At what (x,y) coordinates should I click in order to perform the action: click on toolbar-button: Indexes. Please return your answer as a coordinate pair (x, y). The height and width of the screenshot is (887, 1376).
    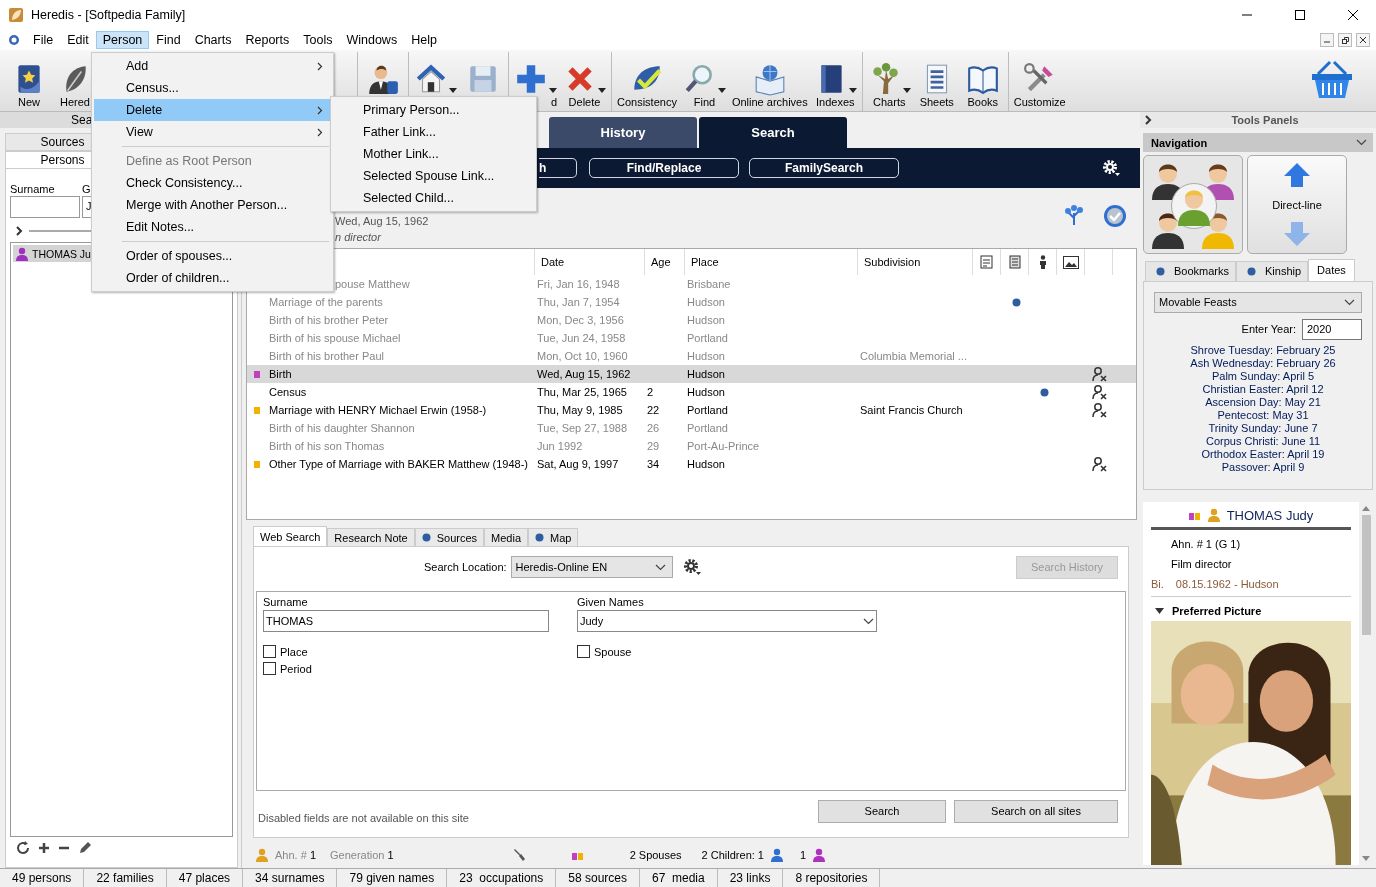
    Looking at the image, I should click on (835, 81).